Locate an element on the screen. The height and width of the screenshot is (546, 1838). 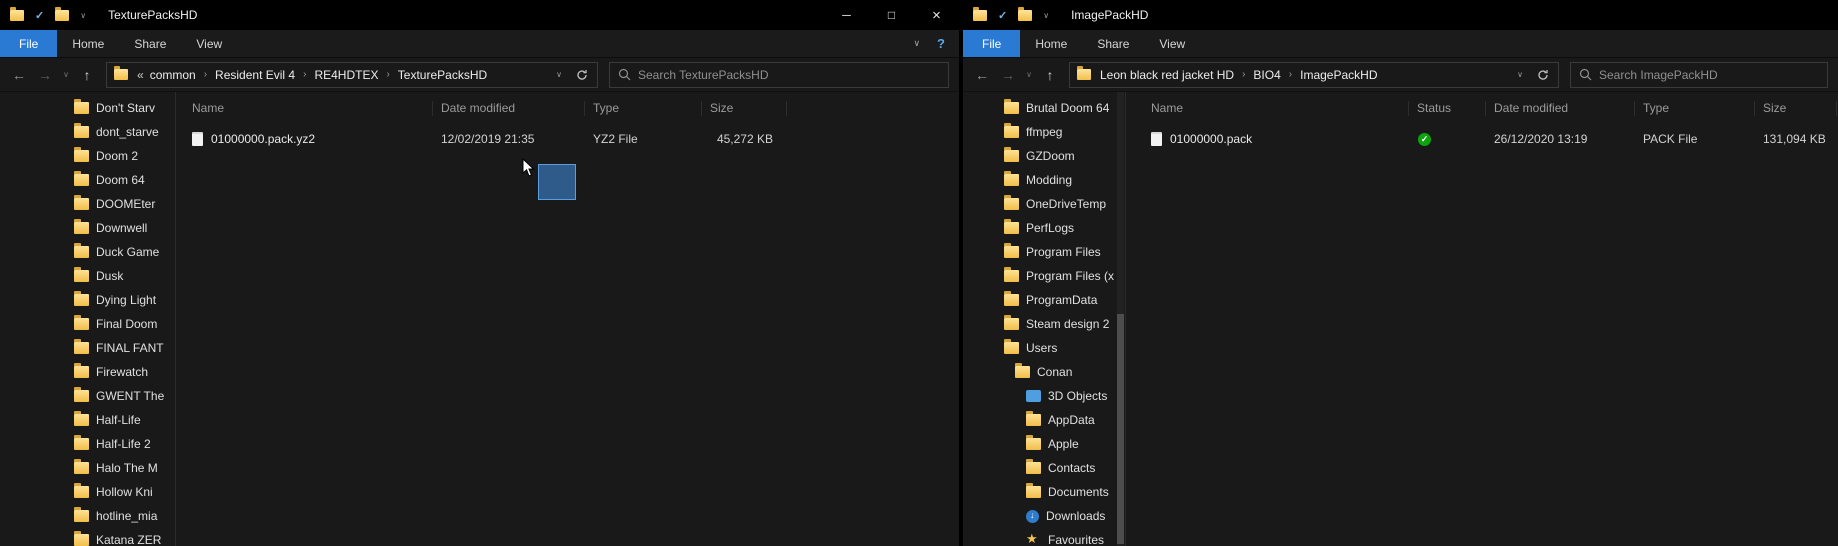
ribbon-expand-icon: ∨ is located at coordinates (916, 43).